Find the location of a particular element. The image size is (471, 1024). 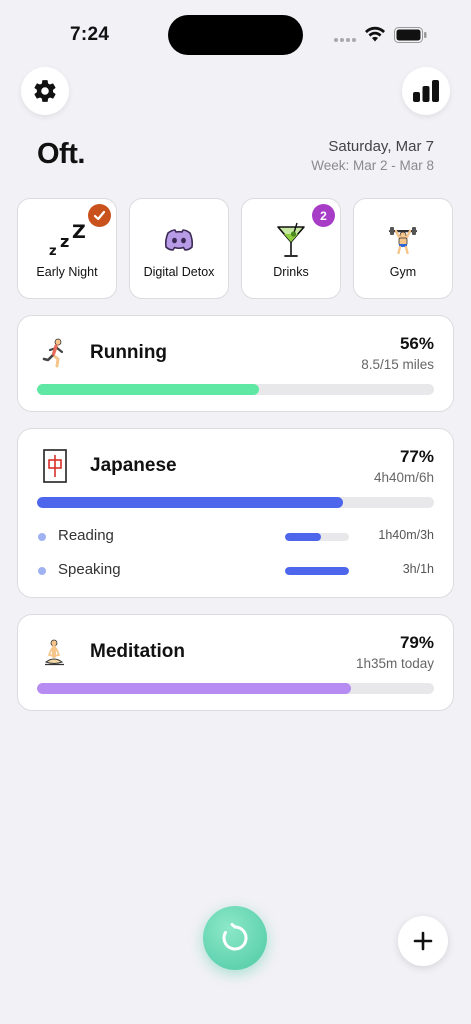

habit-label: Gym is located at coordinates (403, 272).